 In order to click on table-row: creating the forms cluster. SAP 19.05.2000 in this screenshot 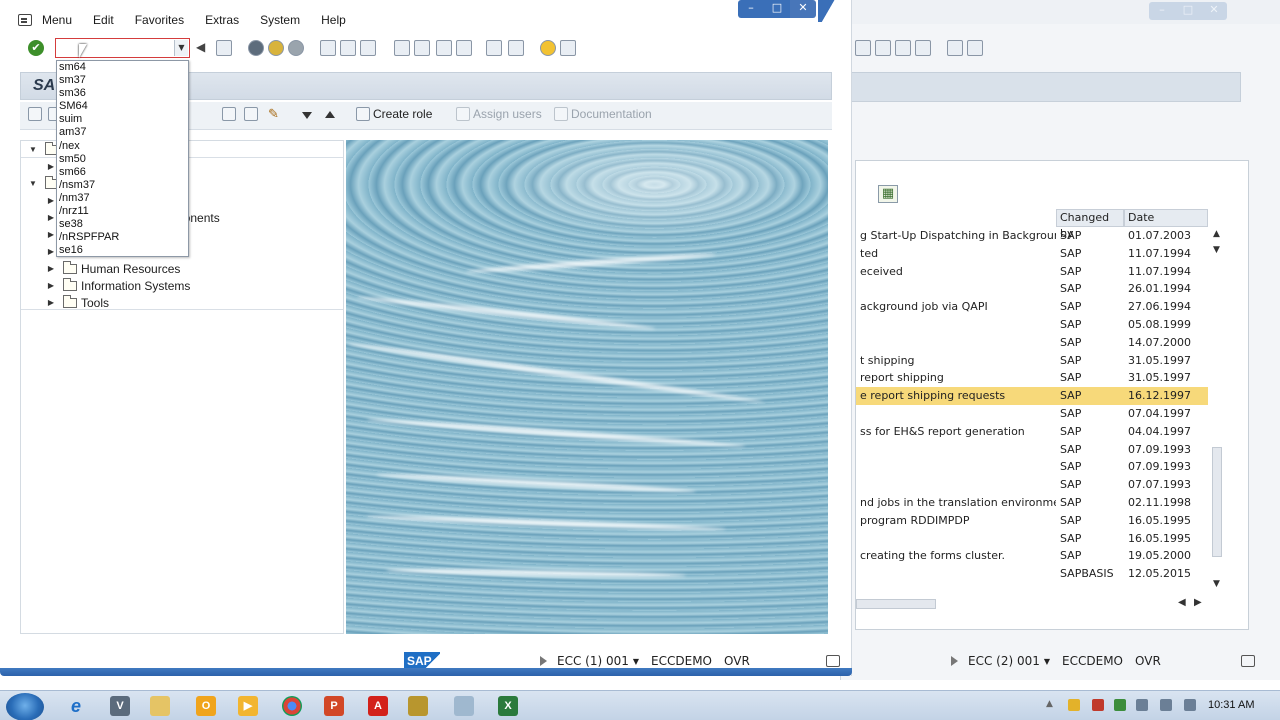, I will do `click(1032, 556)`.